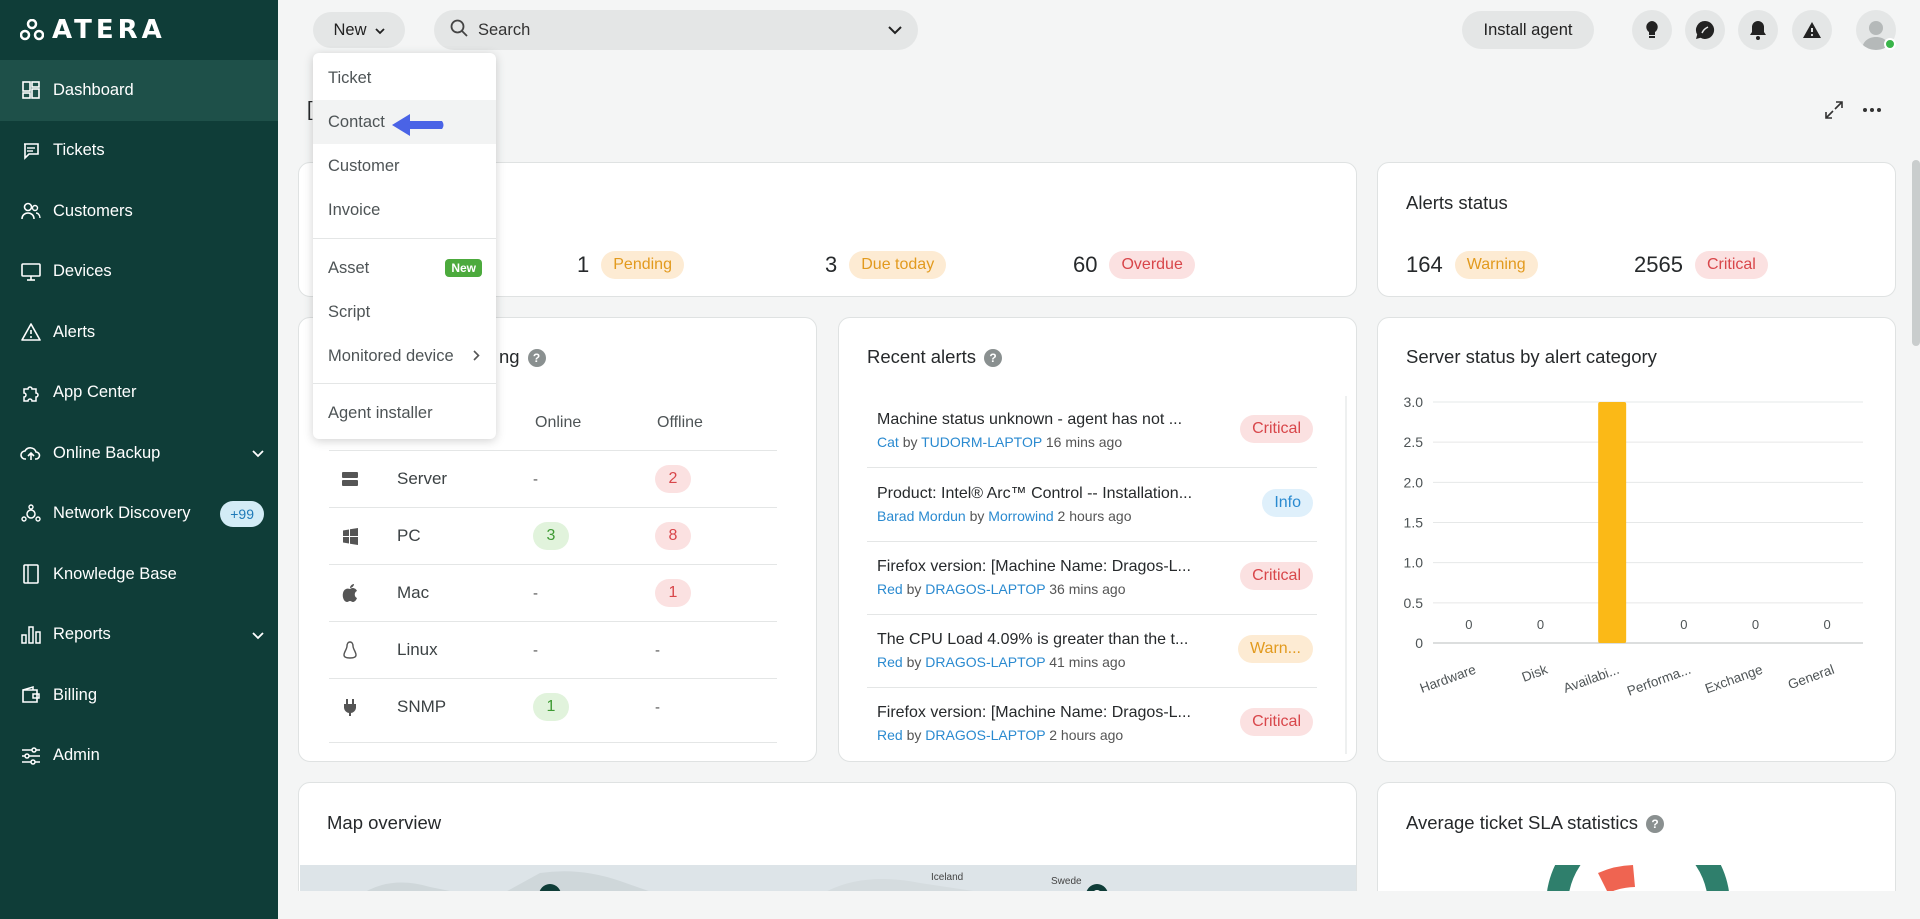  I want to click on menu-item-script: Script, so click(404, 312).